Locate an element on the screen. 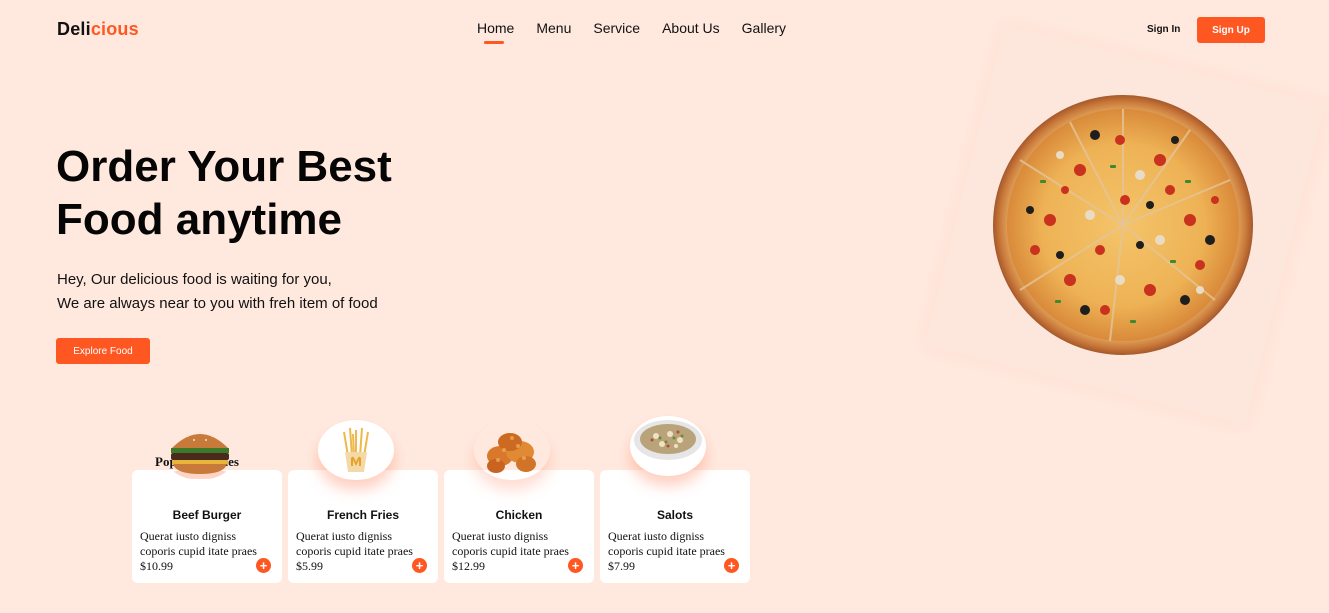  dish-name: Chicken is located at coordinates (519, 515).